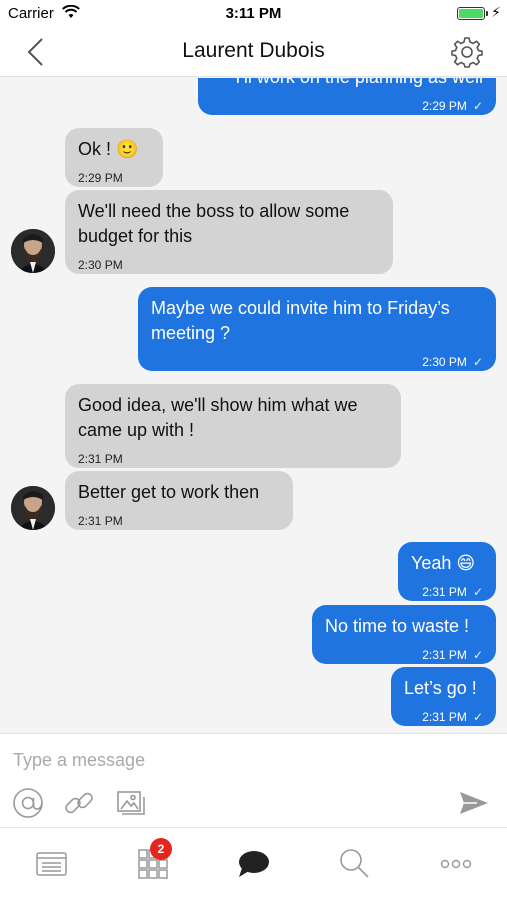 The image size is (507, 900). What do you see at coordinates (347, 108) in the screenshot?
I see `message-meta: 2:29 PM ✓` at bounding box center [347, 108].